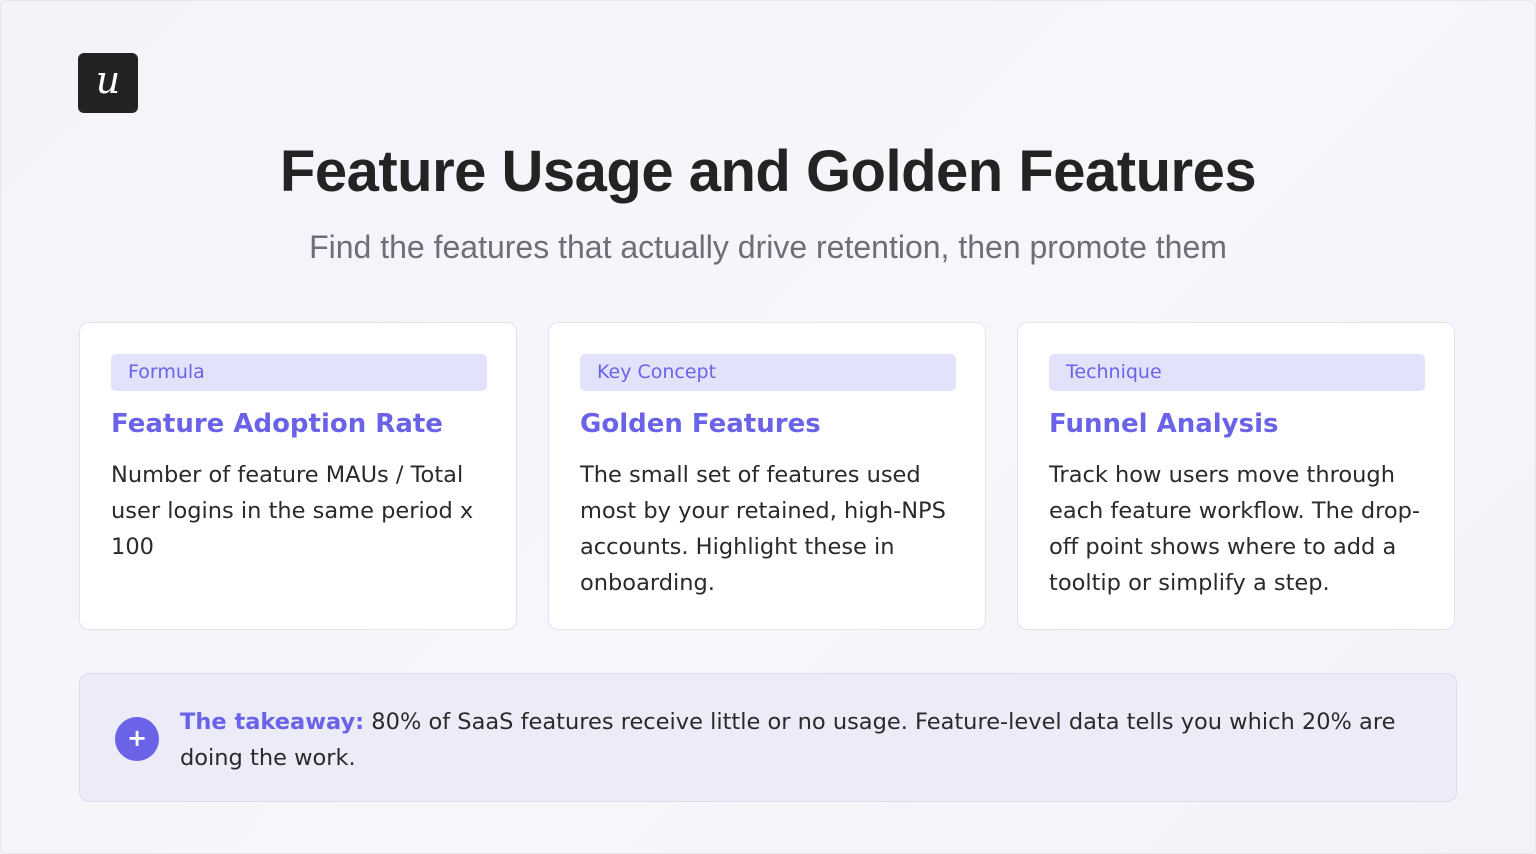  I want to click on logo-letter: u, so click(108, 80).